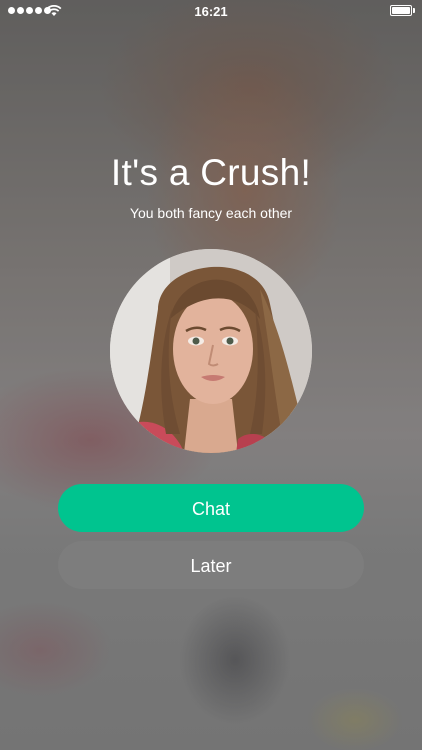 The image size is (422, 750). What do you see at coordinates (211, 172) in the screenshot?
I see `match-title: It's a Crush!` at bounding box center [211, 172].